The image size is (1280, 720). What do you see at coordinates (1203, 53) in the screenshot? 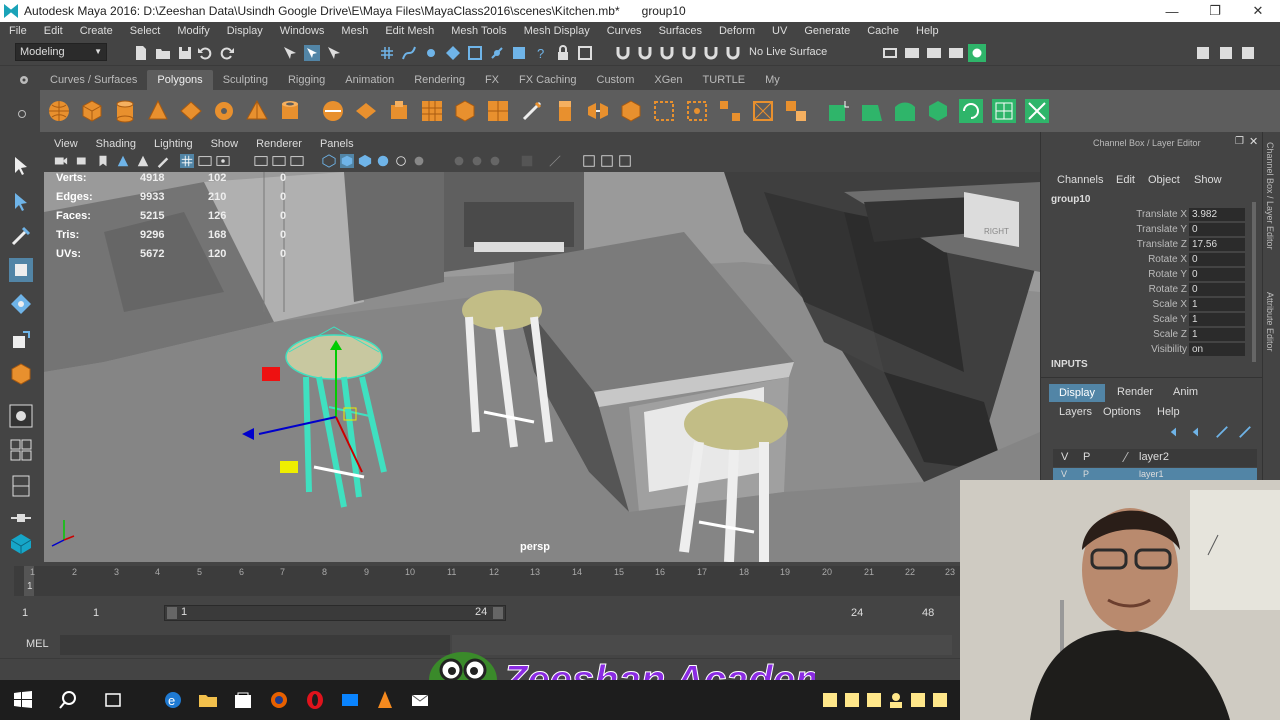
I see `workspace-icon` at bounding box center [1203, 53].